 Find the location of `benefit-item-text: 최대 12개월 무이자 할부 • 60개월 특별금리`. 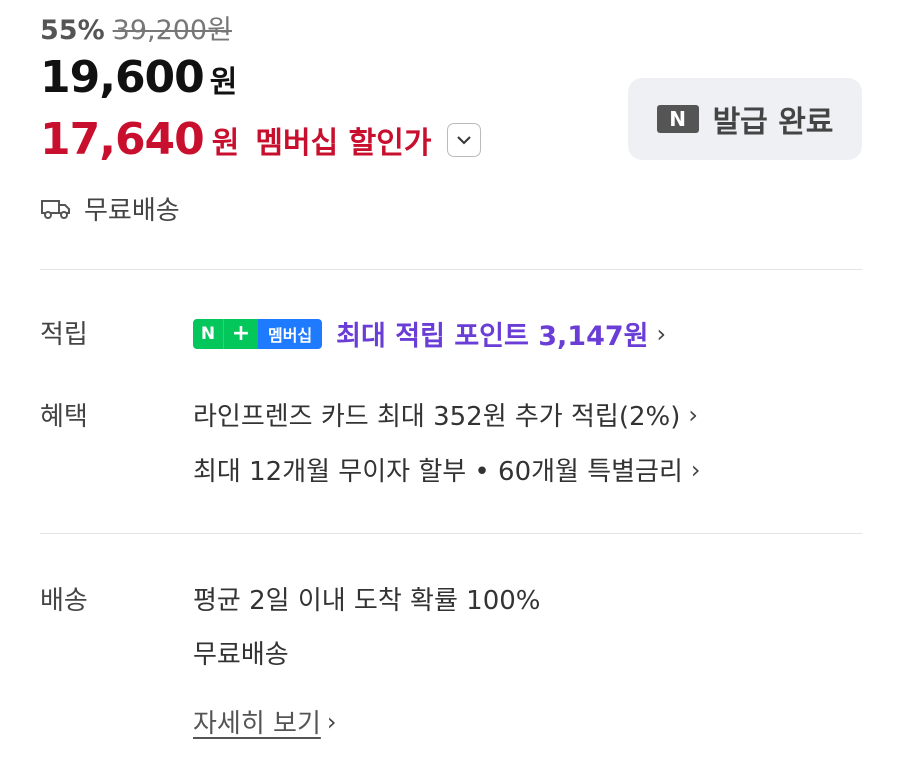

benefit-item-text: 최대 12개월 무이자 할부 • 60개월 특별금리 is located at coordinates (438, 472).